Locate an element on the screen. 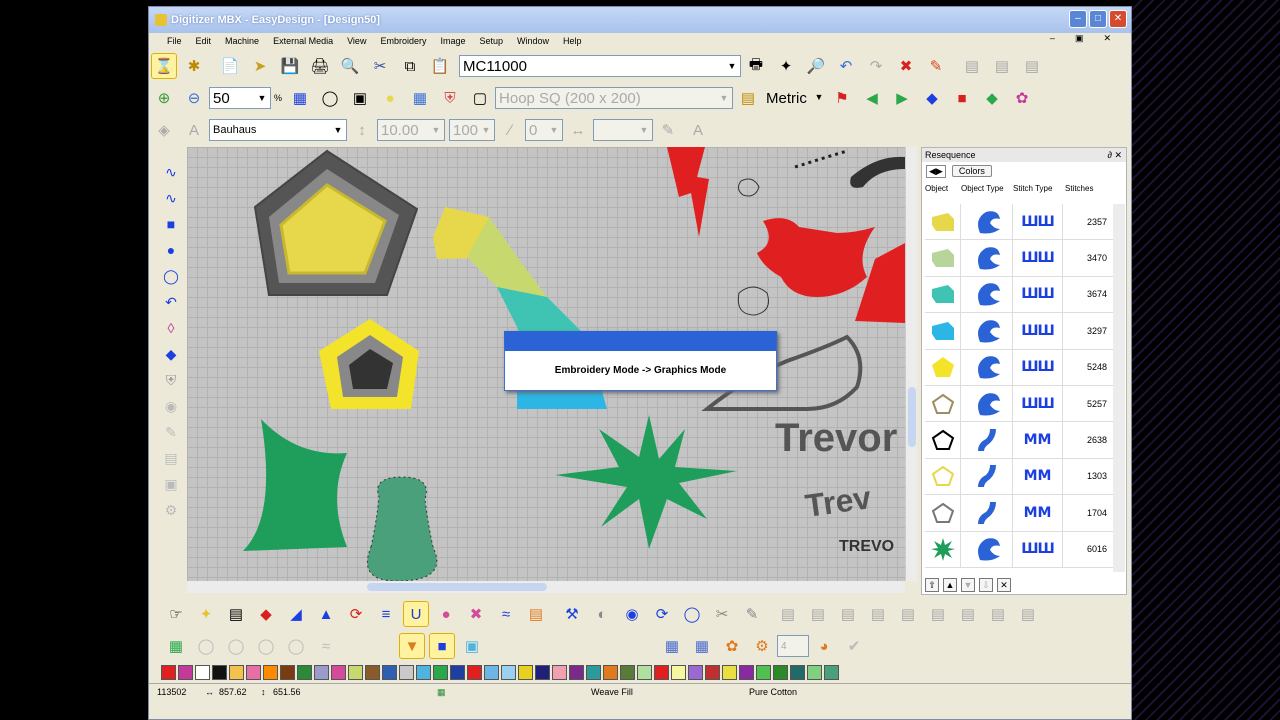  send-to-machine-icon: 🖶 is located at coordinates (756, 66).